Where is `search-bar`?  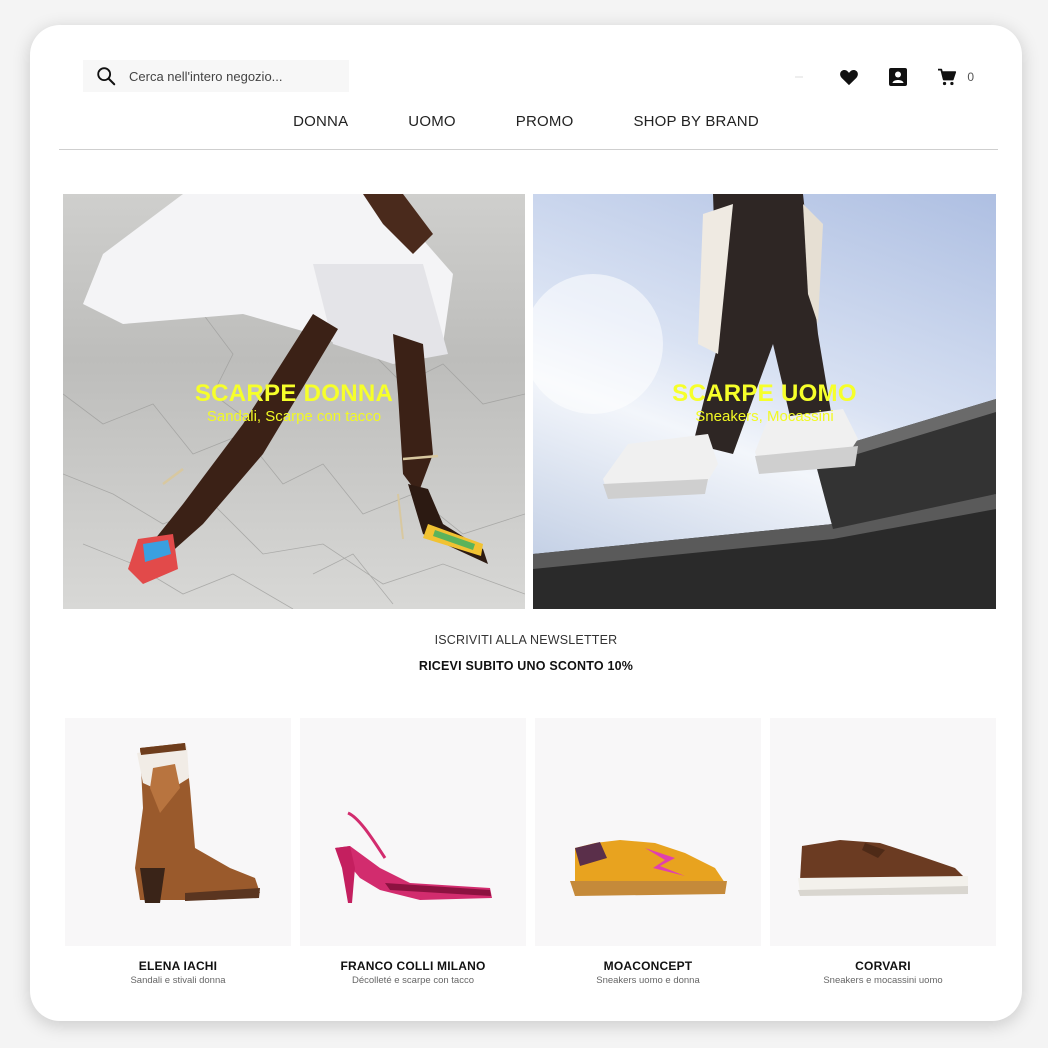 search-bar is located at coordinates (216, 76).